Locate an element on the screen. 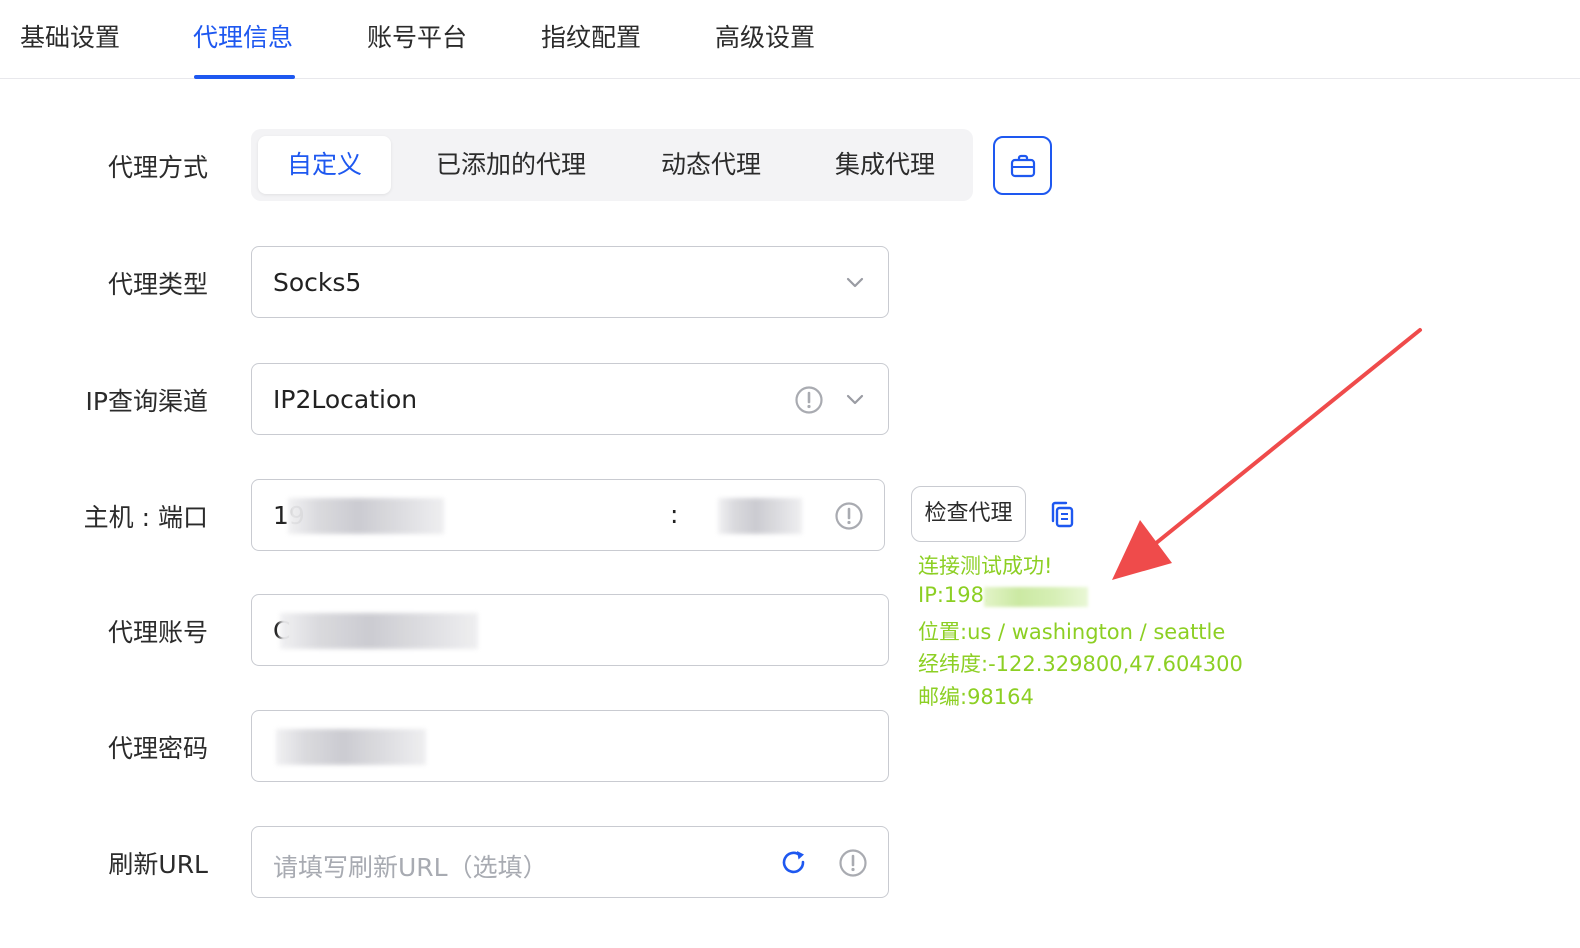  ip-channel-label: IP查询渠道 is located at coordinates (146, 401).